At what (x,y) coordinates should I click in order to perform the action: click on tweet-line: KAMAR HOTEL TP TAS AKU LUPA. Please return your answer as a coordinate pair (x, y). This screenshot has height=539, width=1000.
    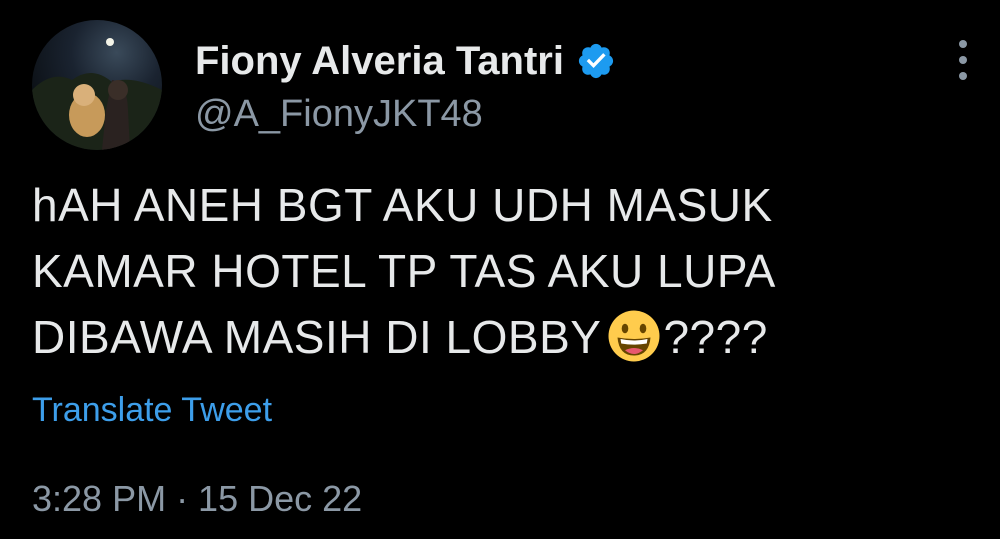
    Looking at the image, I should click on (404, 271).